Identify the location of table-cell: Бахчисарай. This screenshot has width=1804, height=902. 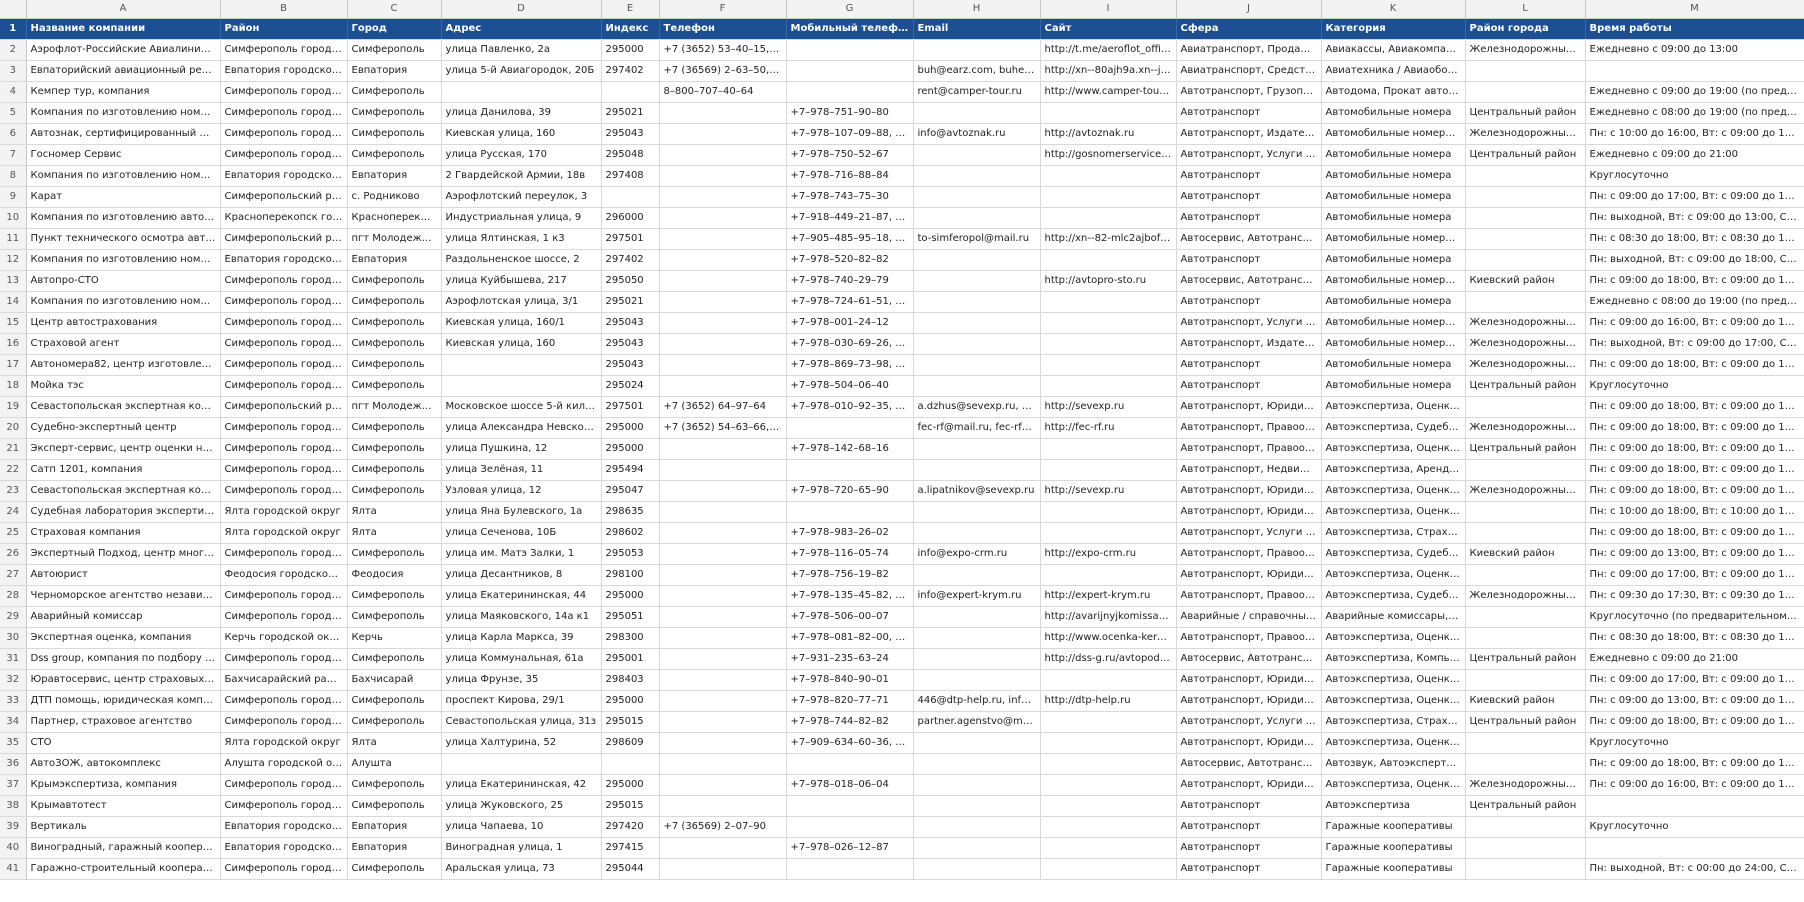
(394, 680).